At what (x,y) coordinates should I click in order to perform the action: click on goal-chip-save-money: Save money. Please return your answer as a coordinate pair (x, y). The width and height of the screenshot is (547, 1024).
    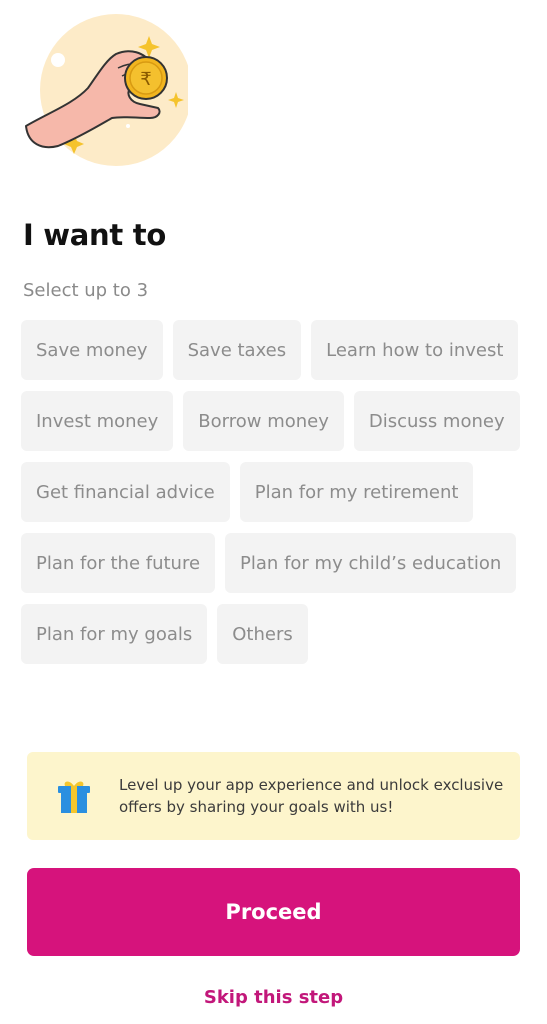
    Looking at the image, I should click on (92, 350).